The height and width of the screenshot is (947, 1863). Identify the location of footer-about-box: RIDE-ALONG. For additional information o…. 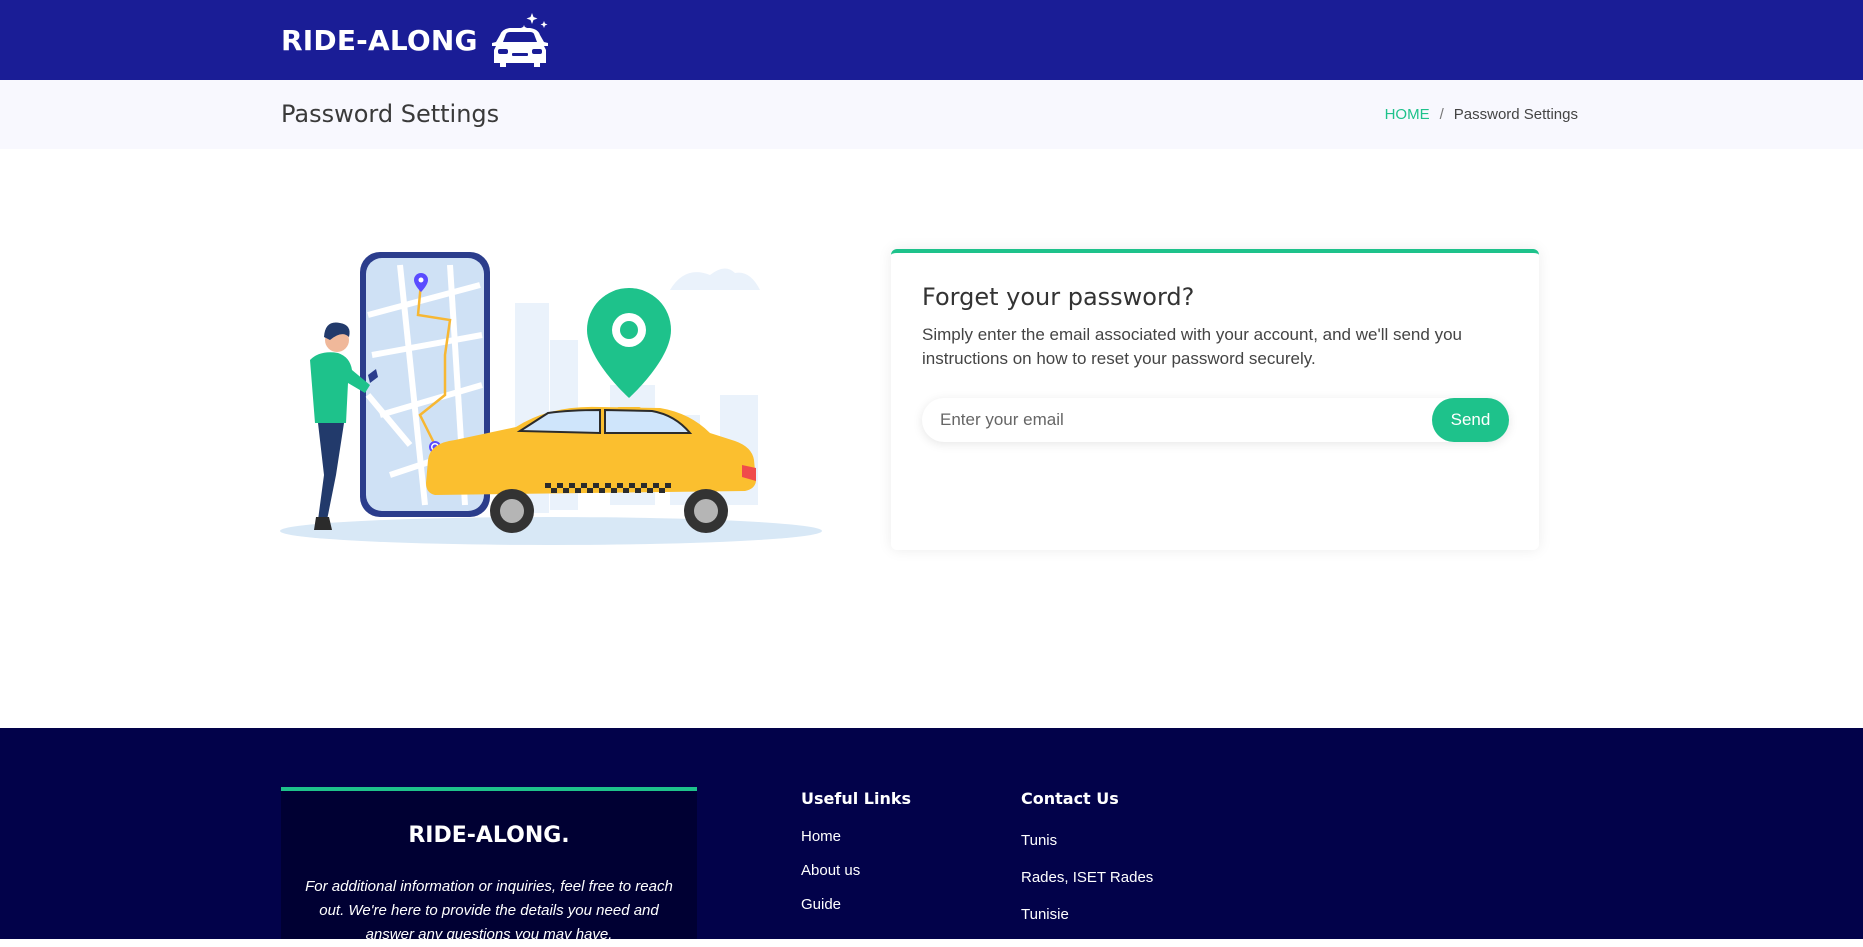
(489, 865).